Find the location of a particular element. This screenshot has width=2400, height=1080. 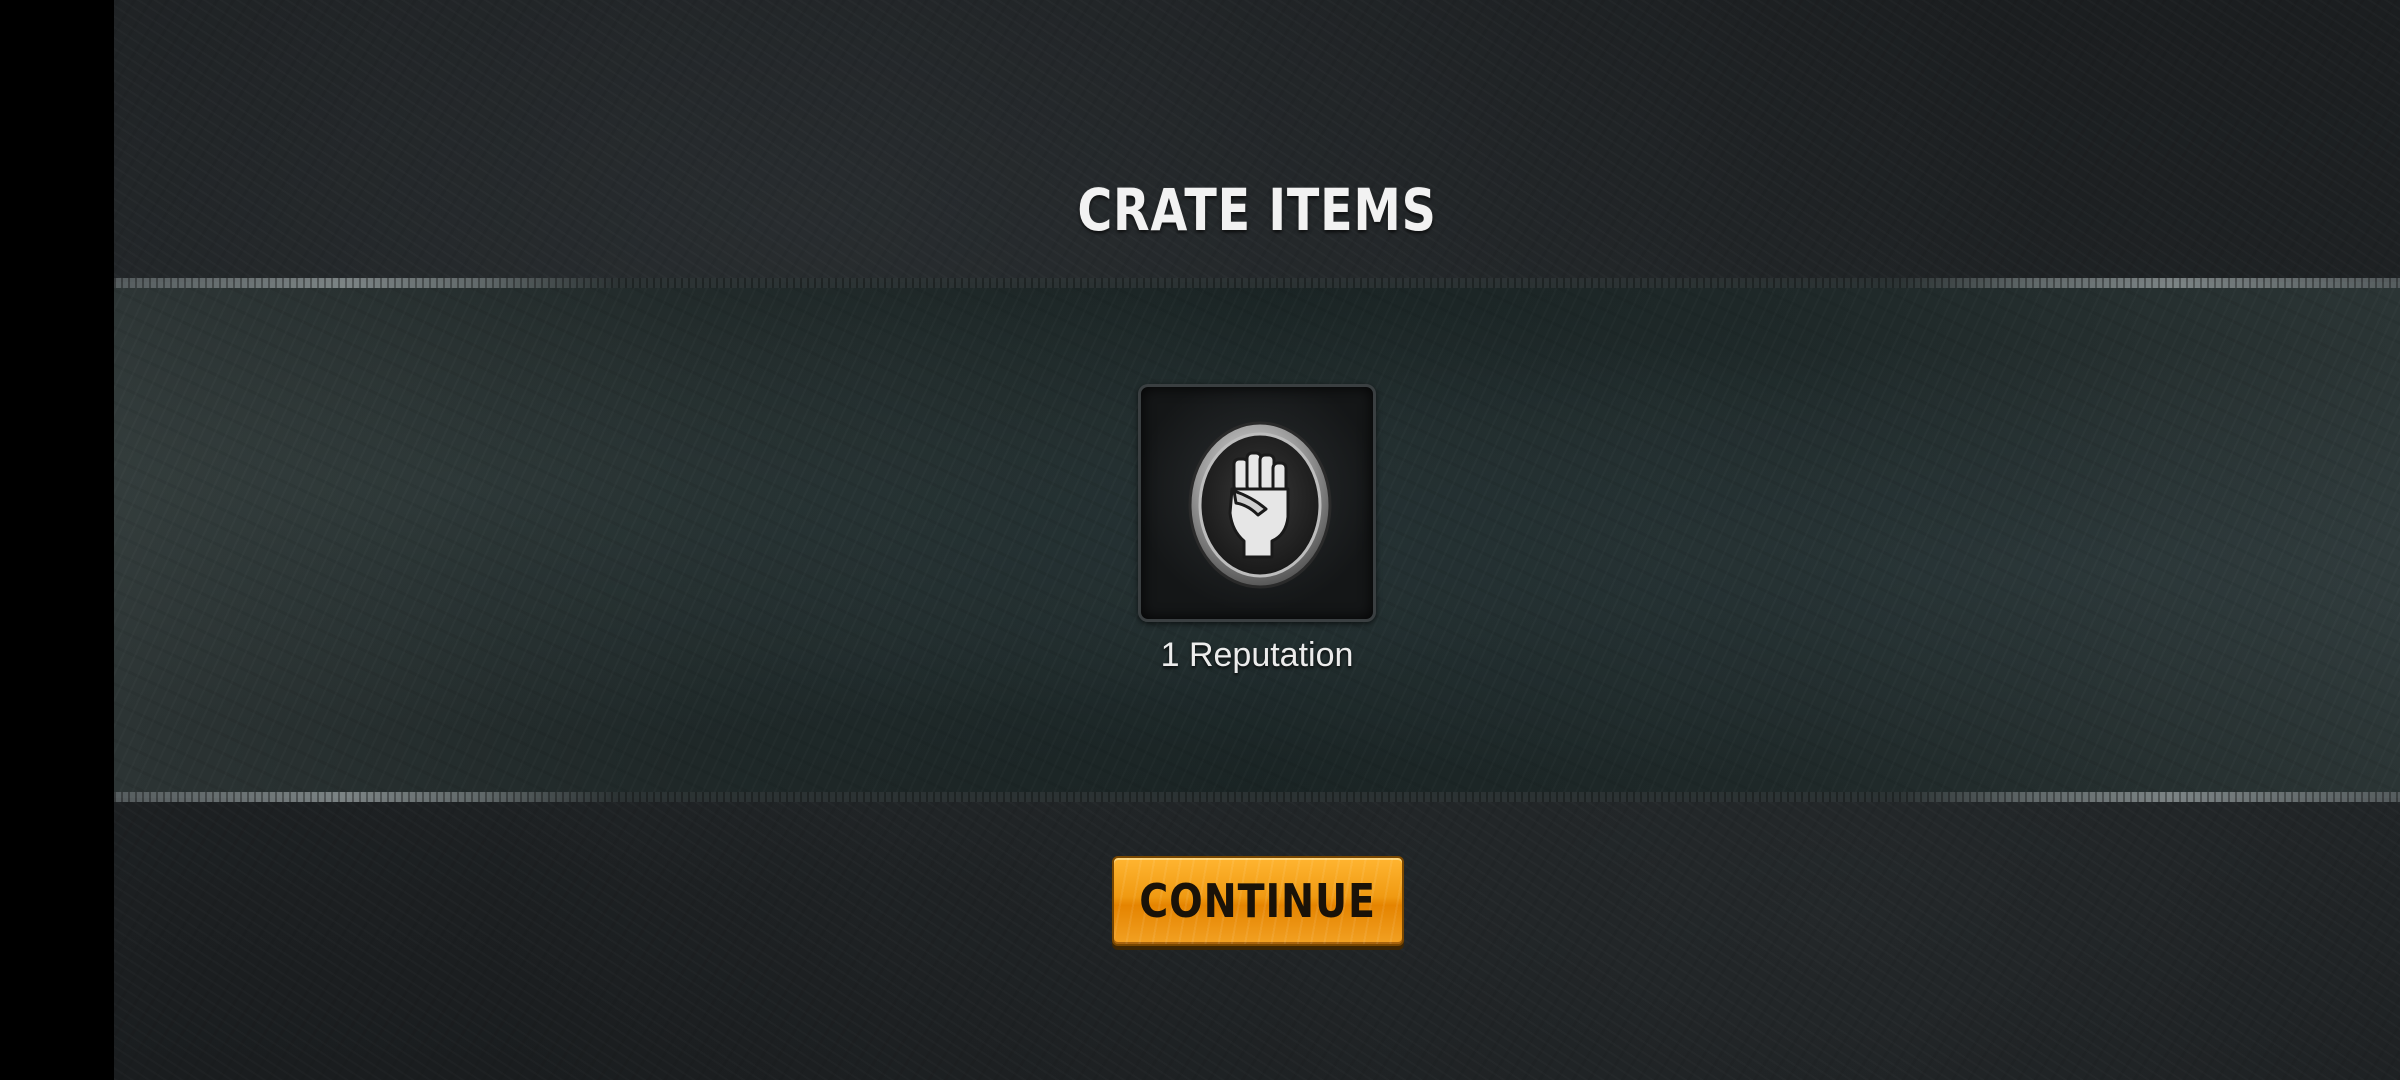

reward-item-card is located at coordinates (1257, 503).